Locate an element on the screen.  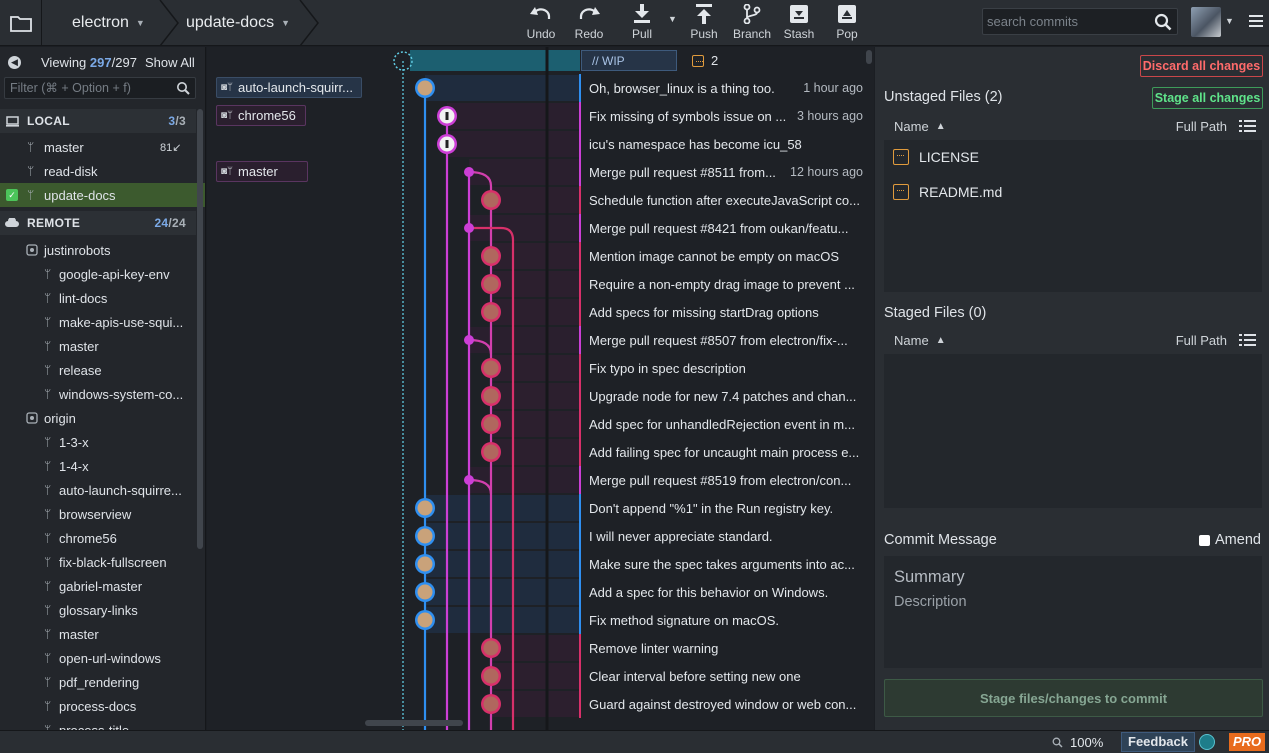
branch-ref-label: ◙ᛘ master is located at coordinates (262, 171).